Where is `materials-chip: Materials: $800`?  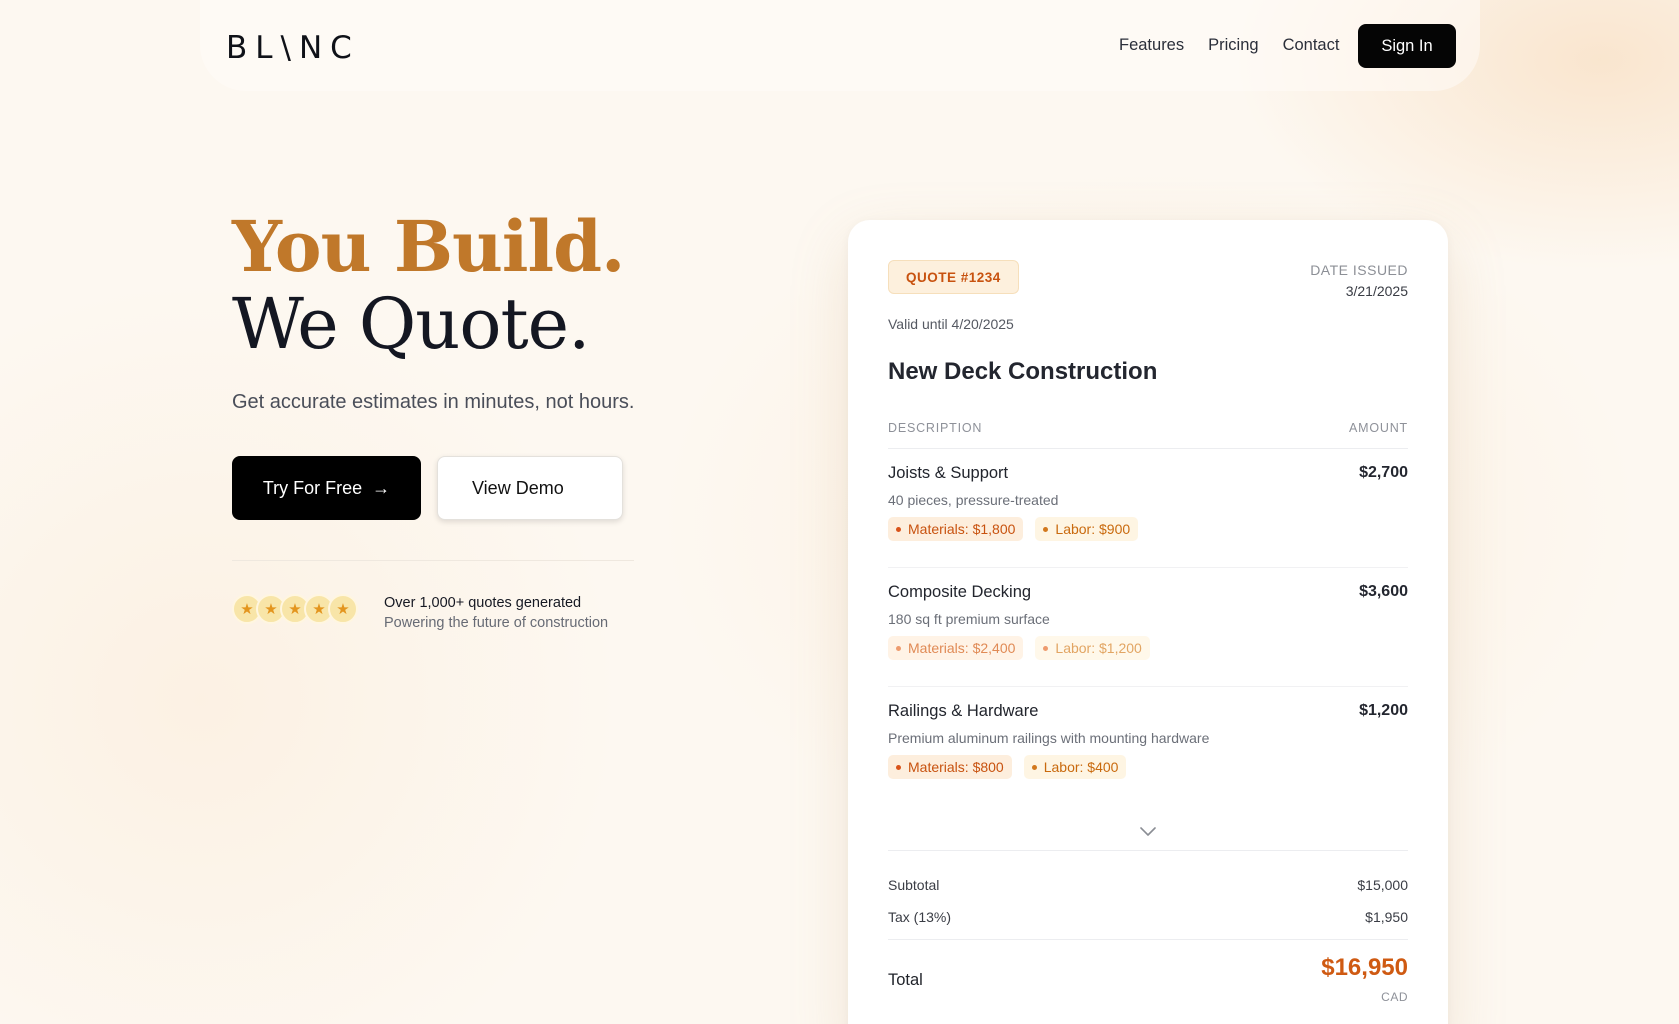 materials-chip: Materials: $800 is located at coordinates (950, 767).